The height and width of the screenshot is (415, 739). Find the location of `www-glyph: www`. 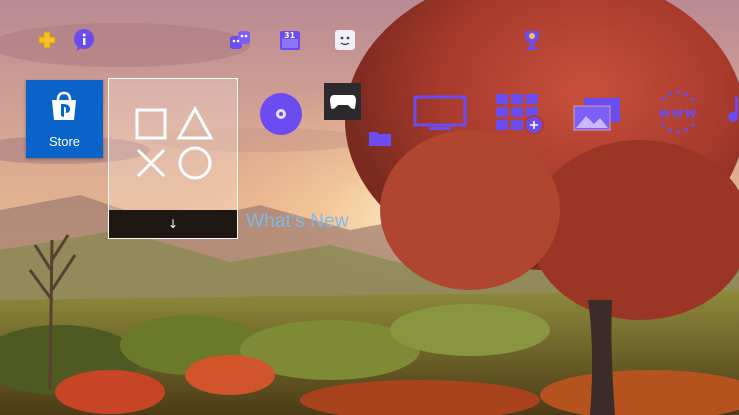

www-glyph: www is located at coordinates (677, 112).